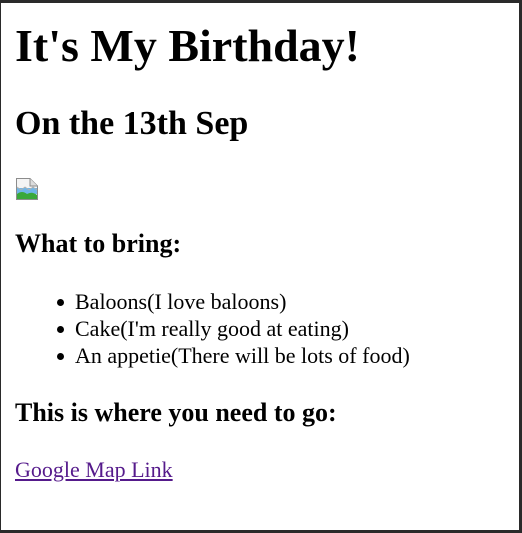 Image resolution: width=522 pixels, height=533 pixels. I want to click on date-heading: On the 13th Sep, so click(132, 123).